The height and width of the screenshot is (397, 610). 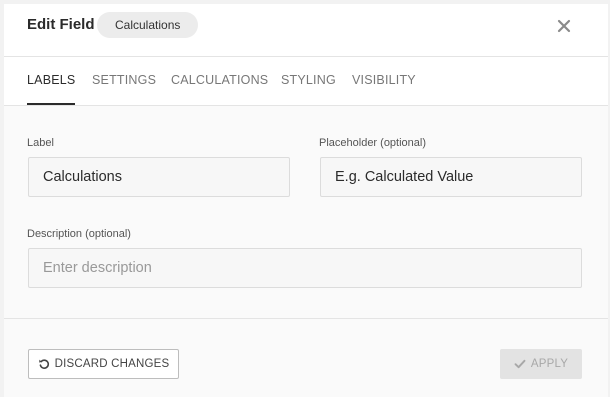 I want to click on placeholder-field-label: Placeholder (optional), so click(x=373, y=143).